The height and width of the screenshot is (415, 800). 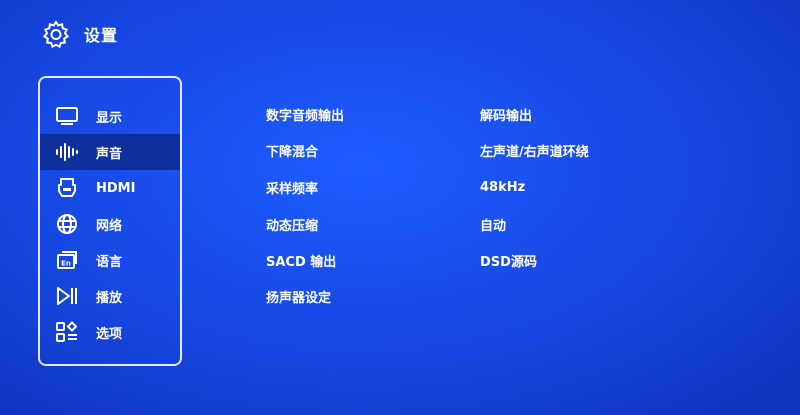 I want to click on setting-name: 数字音频输出, so click(x=305, y=116).